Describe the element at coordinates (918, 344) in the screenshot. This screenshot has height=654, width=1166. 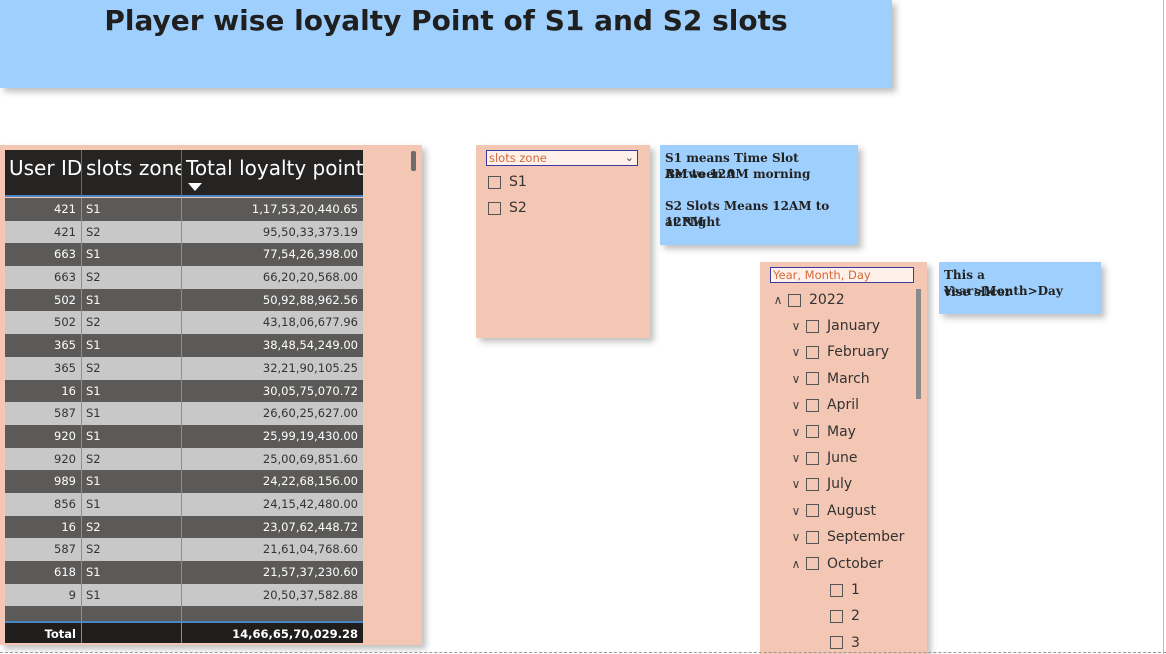
I see `date-slicer-scrollbar` at that location.